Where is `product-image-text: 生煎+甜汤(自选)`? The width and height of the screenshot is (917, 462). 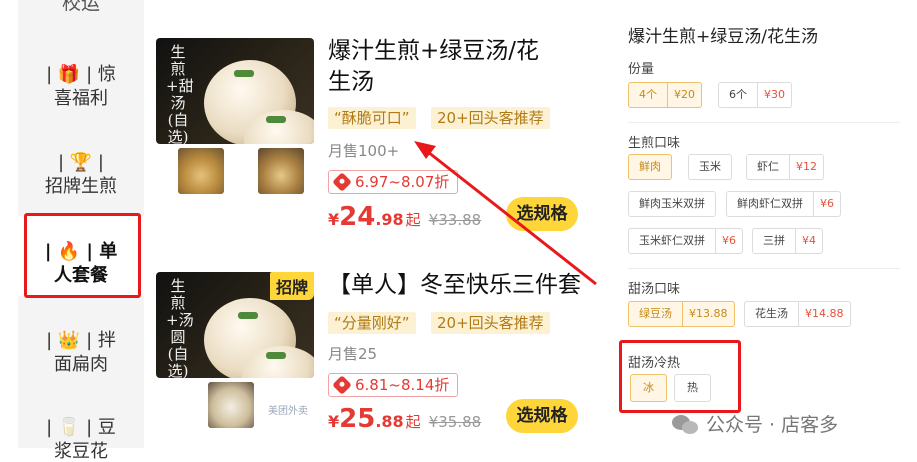 product-image-text: 生煎+甜汤(自选) is located at coordinates (180, 94).